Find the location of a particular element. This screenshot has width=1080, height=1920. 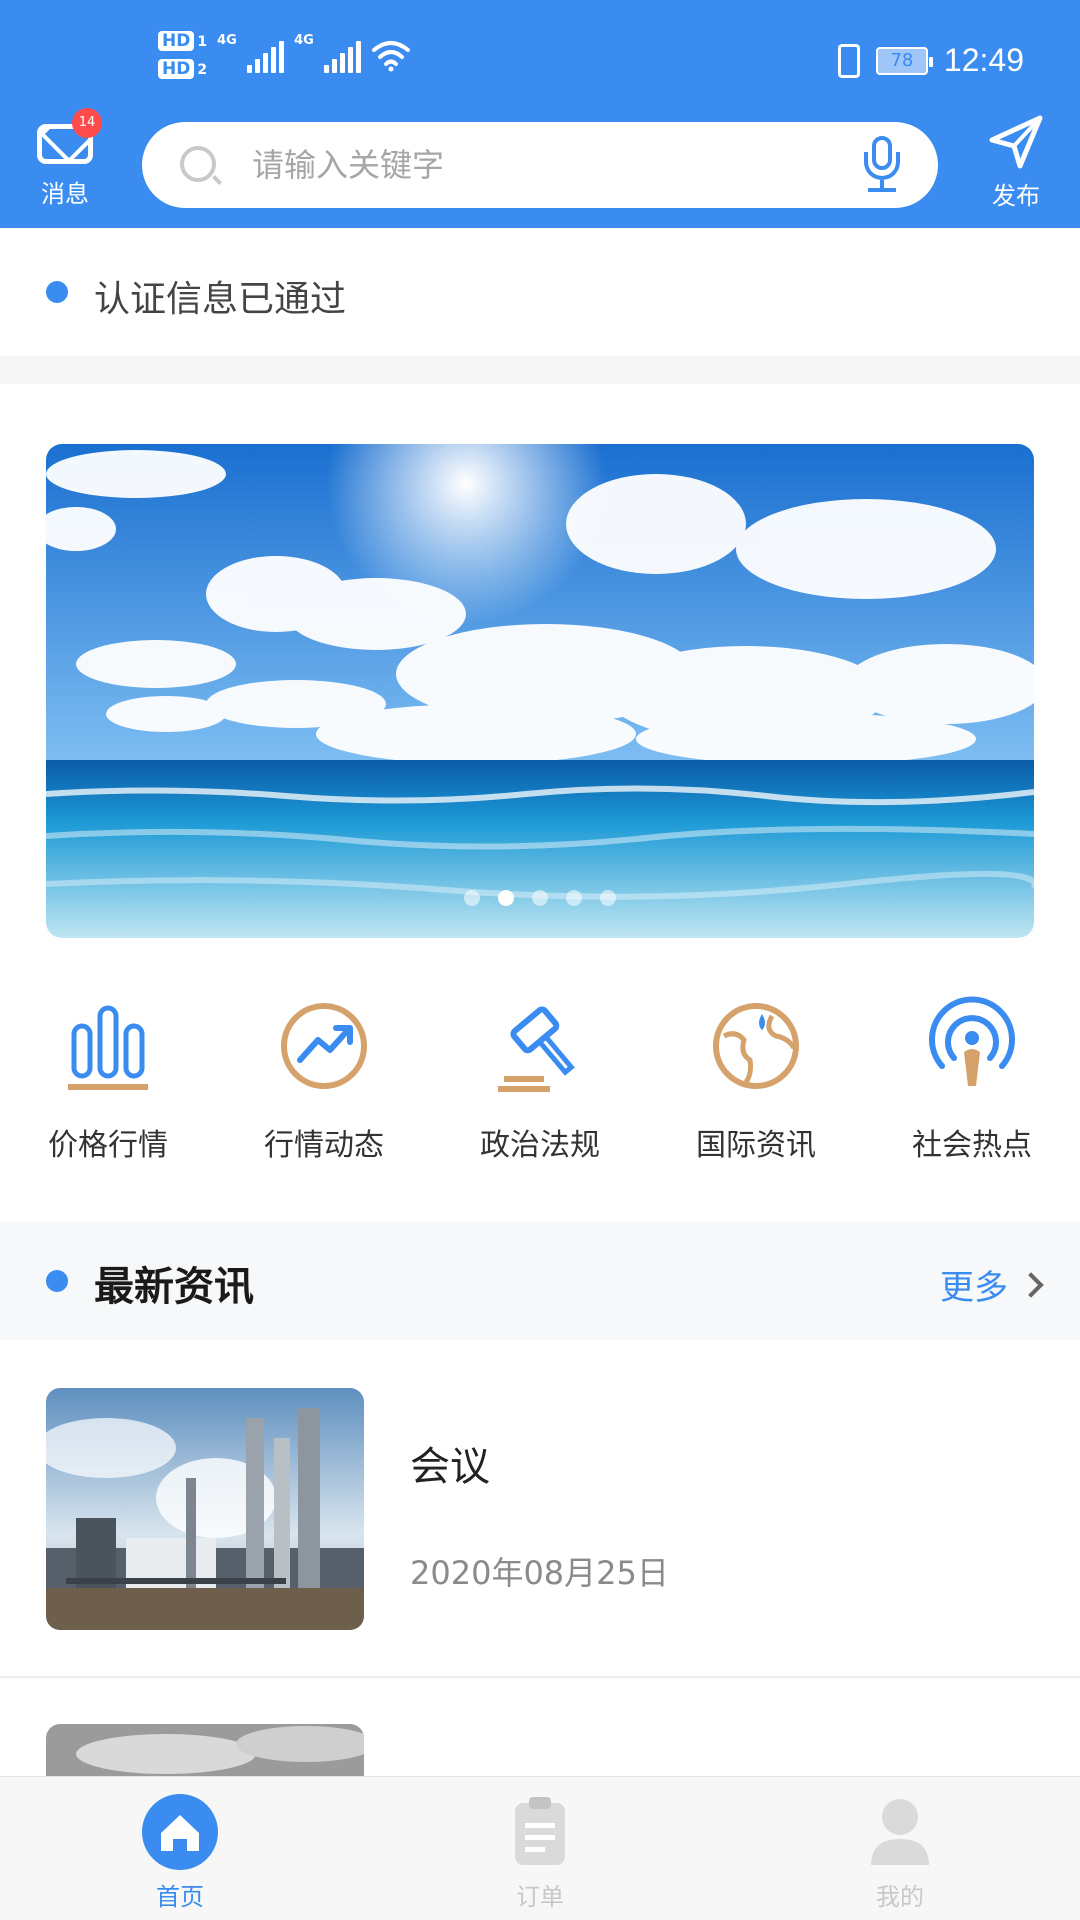

bottom-tab-bar: 首页 订单 我的 is located at coordinates (540, 1848).